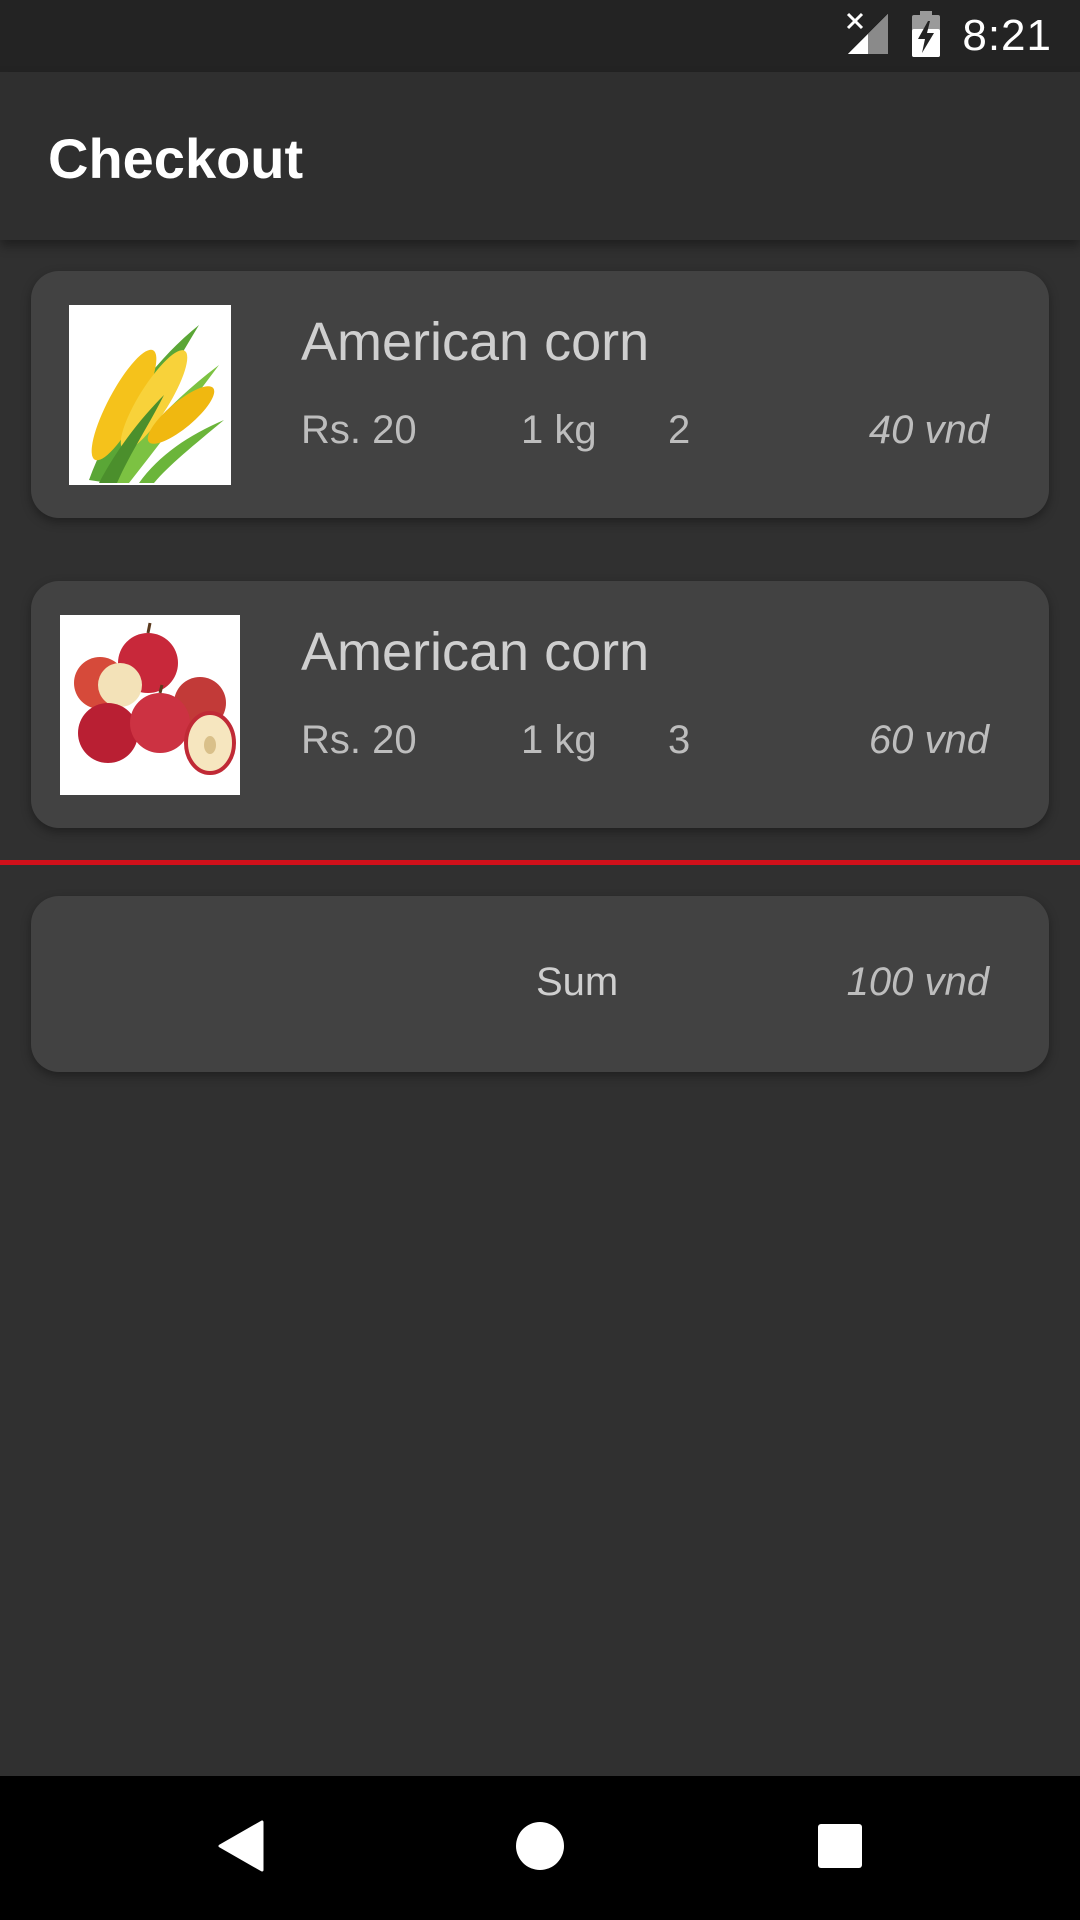 The image size is (1080, 1920). I want to click on sum-value: 100 vnd, so click(917, 982).